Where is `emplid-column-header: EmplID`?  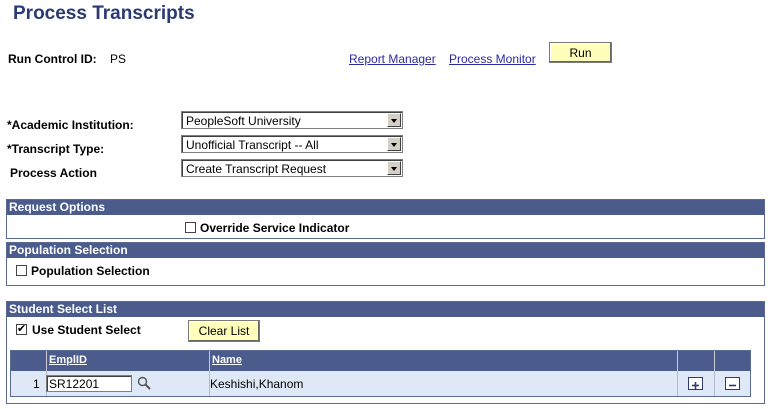
emplid-column-header: EmplID is located at coordinates (127, 361).